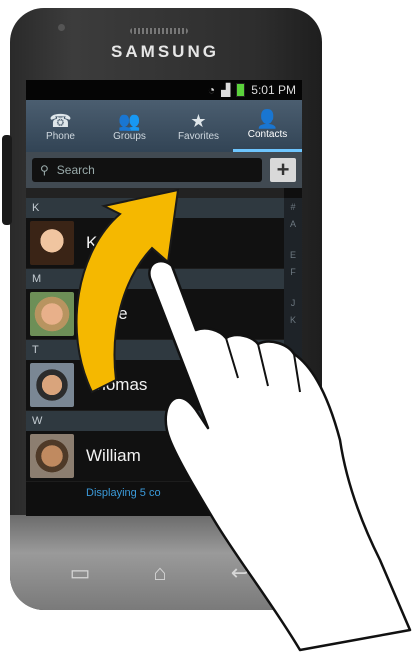  Describe the element at coordinates (211, 90) in the screenshot. I see `wifi-icon: ◔` at that location.